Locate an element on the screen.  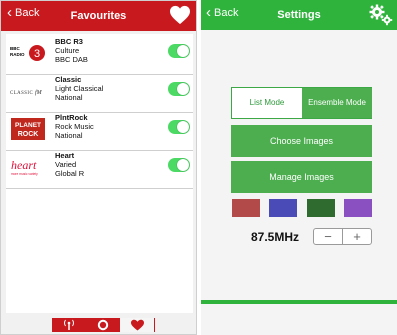
station-name: BBC R3 is located at coordinates (69, 41).